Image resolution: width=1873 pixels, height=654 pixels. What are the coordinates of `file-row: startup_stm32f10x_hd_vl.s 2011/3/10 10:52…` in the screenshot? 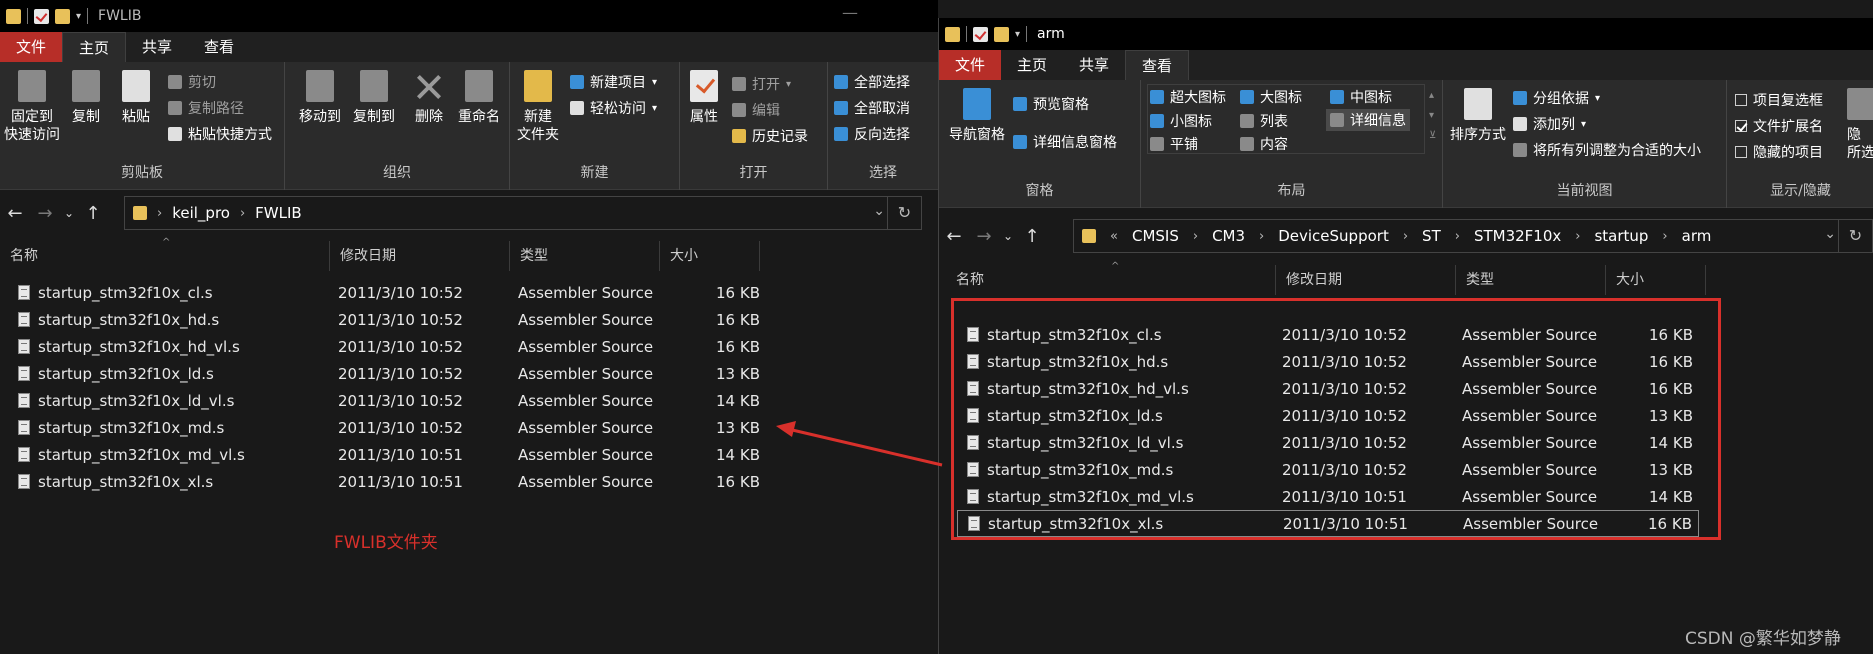 It's located at (384, 346).